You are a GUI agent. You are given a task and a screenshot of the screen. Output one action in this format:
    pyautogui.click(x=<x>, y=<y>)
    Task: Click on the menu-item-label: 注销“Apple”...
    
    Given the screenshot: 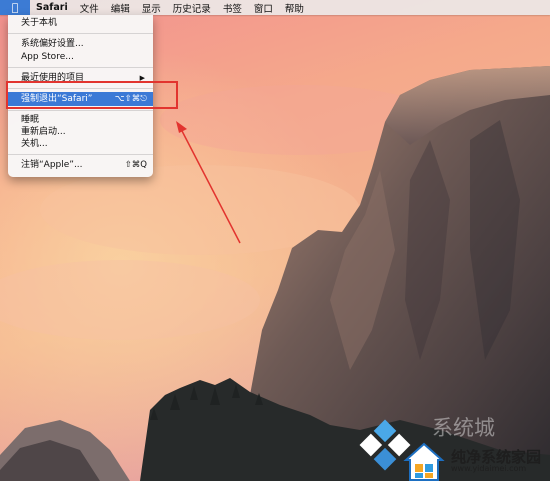 What is the action you would take?
    pyautogui.click(x=52, y=165)
    